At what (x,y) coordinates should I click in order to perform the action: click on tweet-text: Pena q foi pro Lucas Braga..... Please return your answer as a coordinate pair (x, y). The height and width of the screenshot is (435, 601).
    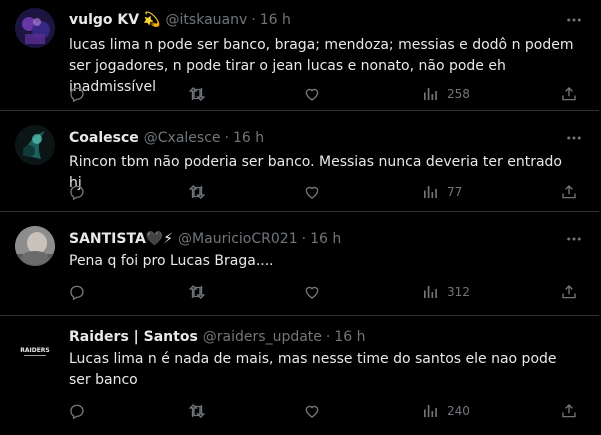
    Looking at the image, I should click on (171, 261).